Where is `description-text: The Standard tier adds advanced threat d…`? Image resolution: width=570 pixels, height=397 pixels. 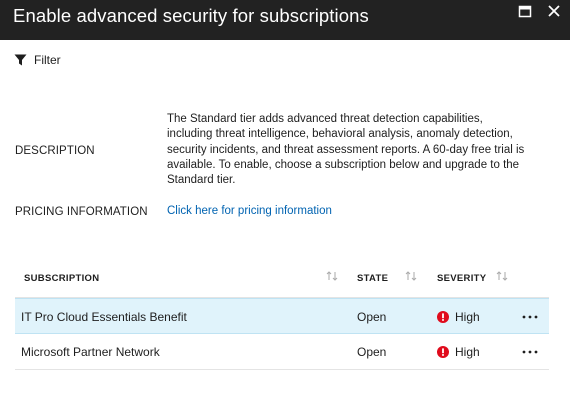 description-text: The Standard tier adds advanced threat d… is located at coordinates (346, 150).